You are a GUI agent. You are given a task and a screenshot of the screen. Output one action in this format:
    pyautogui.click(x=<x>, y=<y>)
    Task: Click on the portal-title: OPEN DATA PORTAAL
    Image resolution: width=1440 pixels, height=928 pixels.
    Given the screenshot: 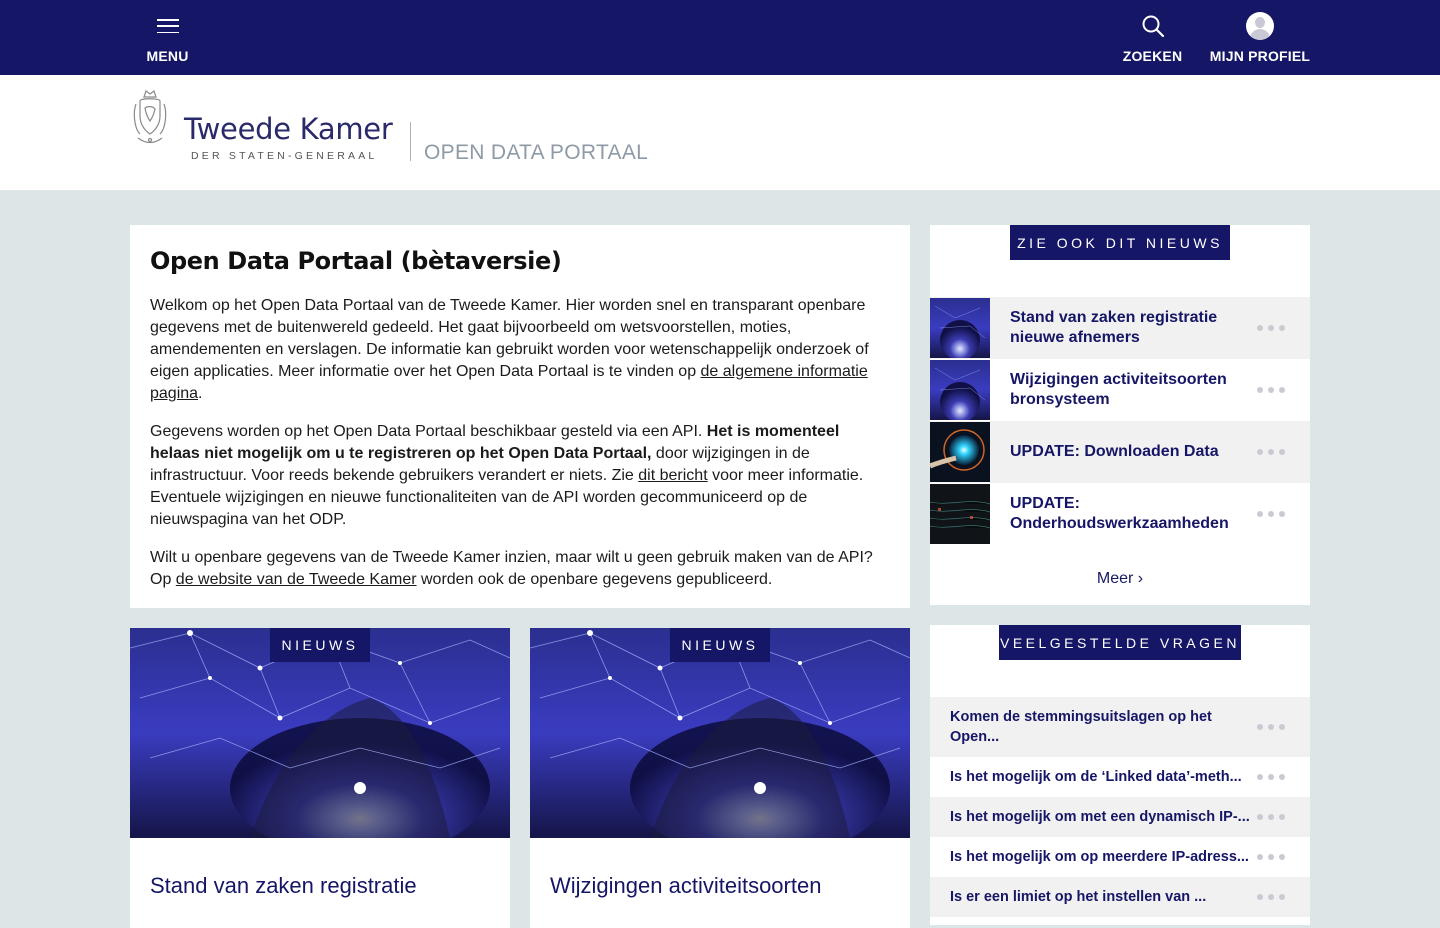 What is the action you would take?
    pyautogui.click(x=536, y=153)
    